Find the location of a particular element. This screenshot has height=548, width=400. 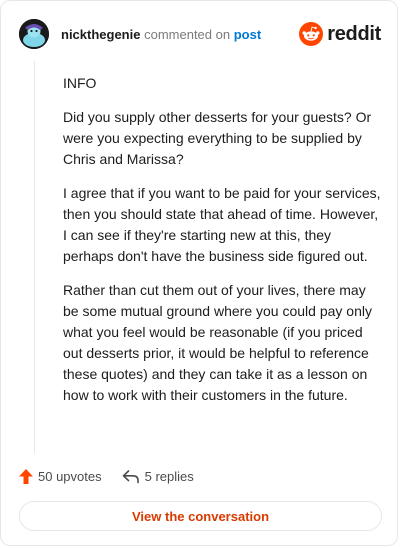

replies-stat: 5 replies is located at coordinates (158, 476).